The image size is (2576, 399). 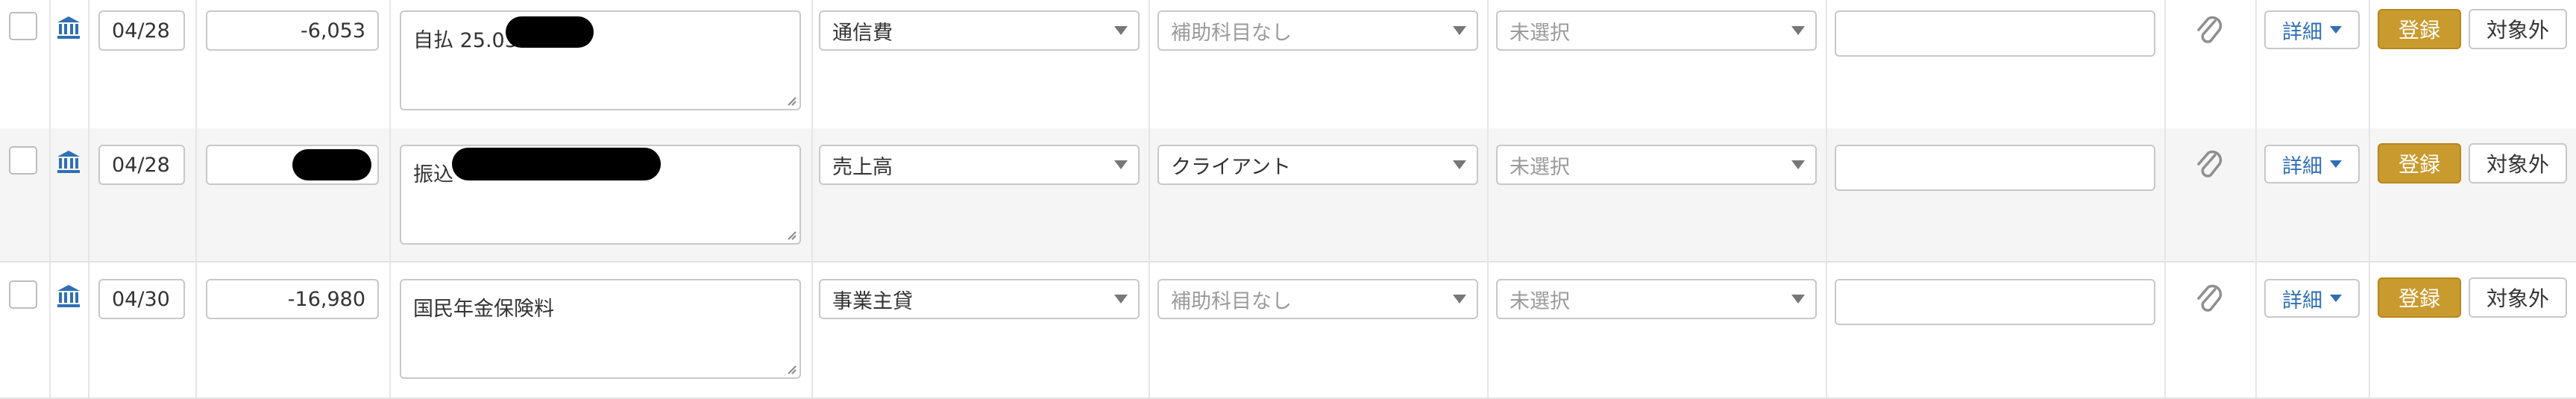 I want to click on description-text: 自払 25.03, so click(x=466, y=40).